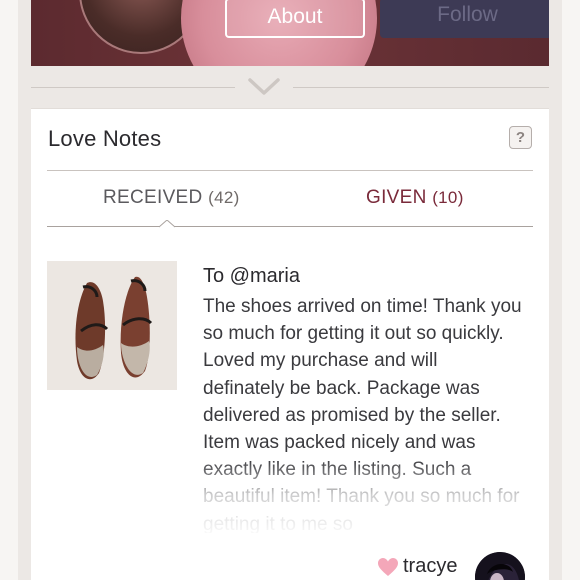  I want to click on right-gutter, so click(571, 290).